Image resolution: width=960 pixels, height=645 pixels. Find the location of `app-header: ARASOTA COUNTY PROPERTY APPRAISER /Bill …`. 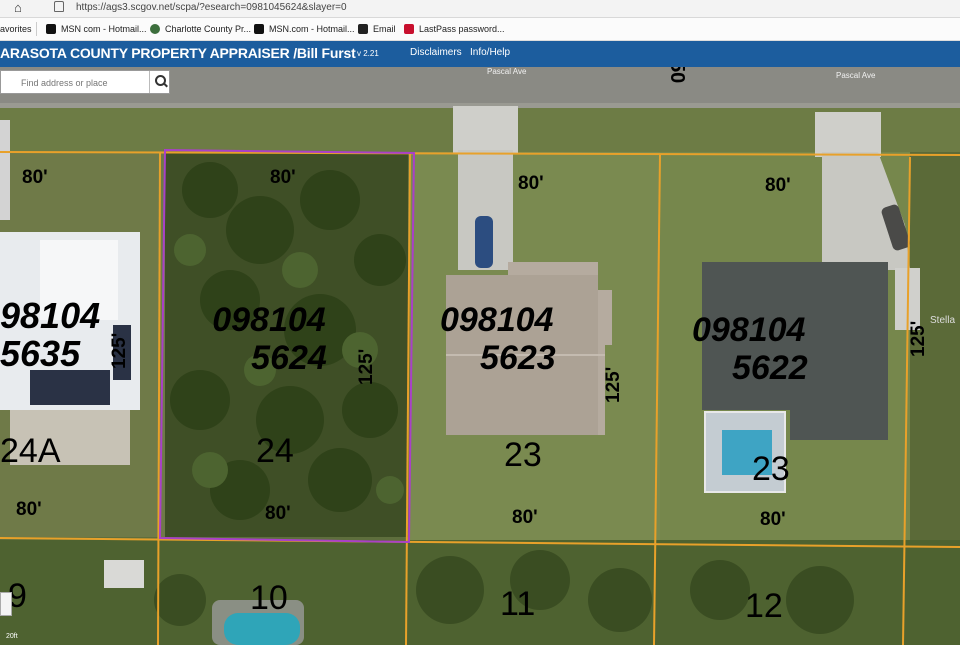

app-header: ARASOTA COUNTY PROPERTY APPRAISER /Bill … is located at coordinates (480, 54).